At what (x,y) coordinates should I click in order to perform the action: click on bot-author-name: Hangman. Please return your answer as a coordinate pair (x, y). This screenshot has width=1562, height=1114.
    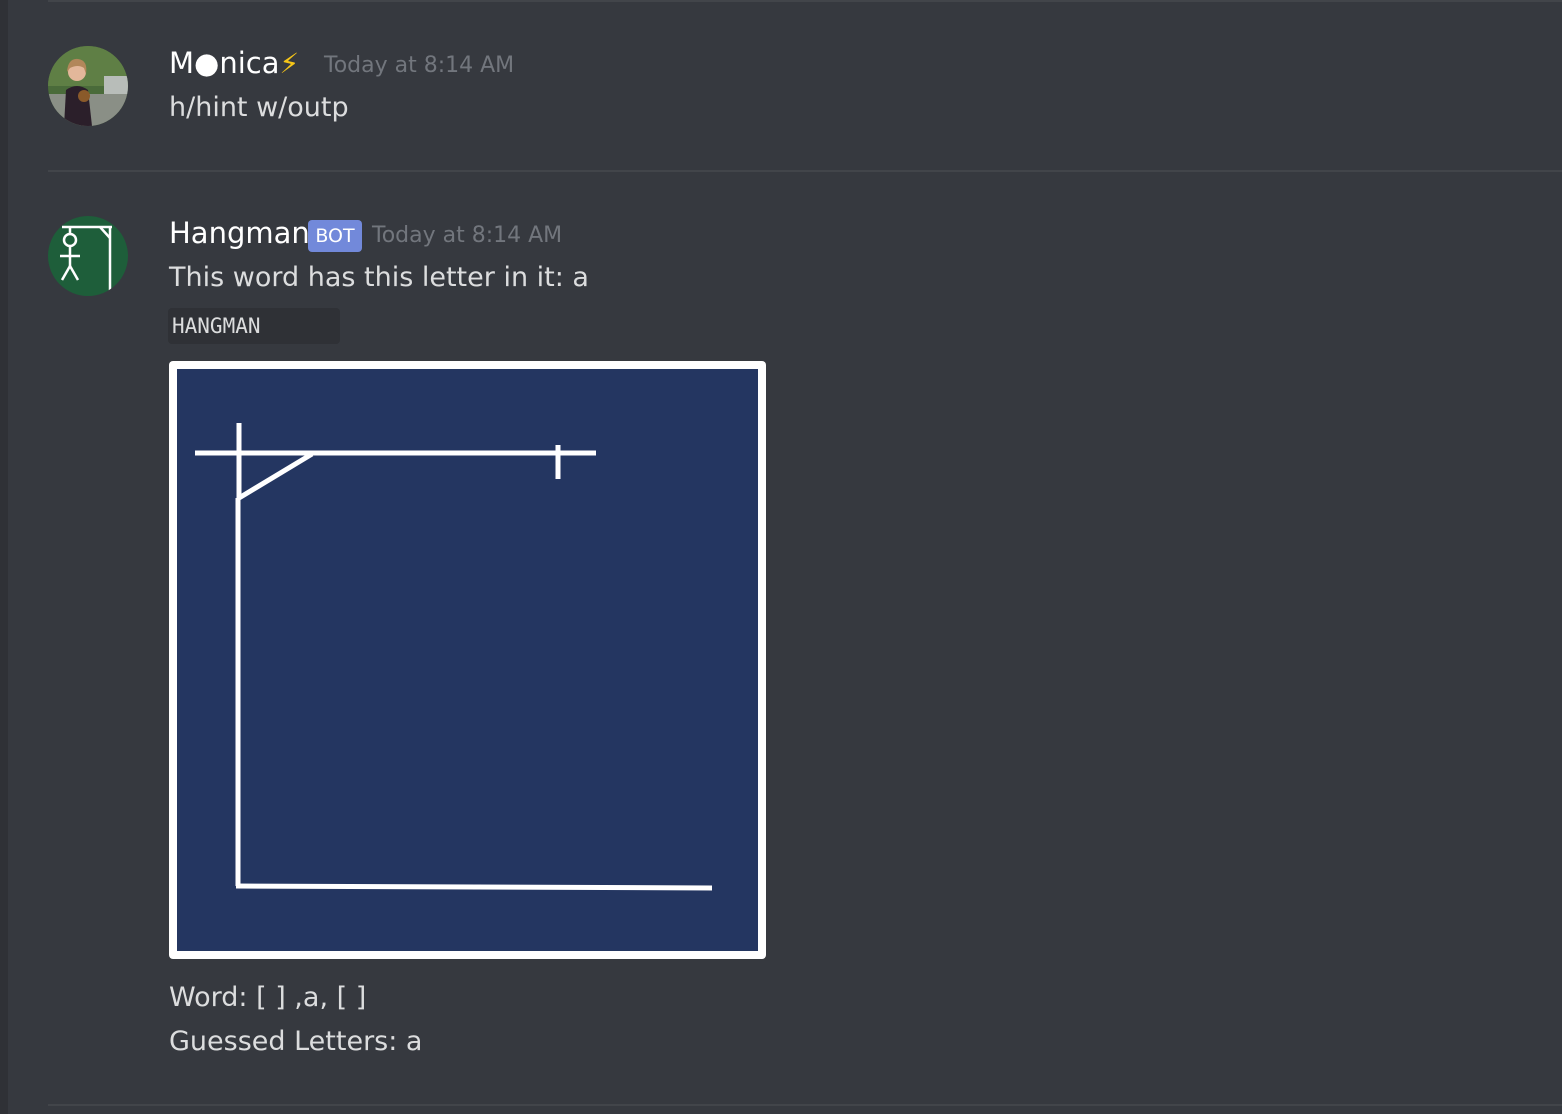
    Looking at the image, I should click on (239, 233).